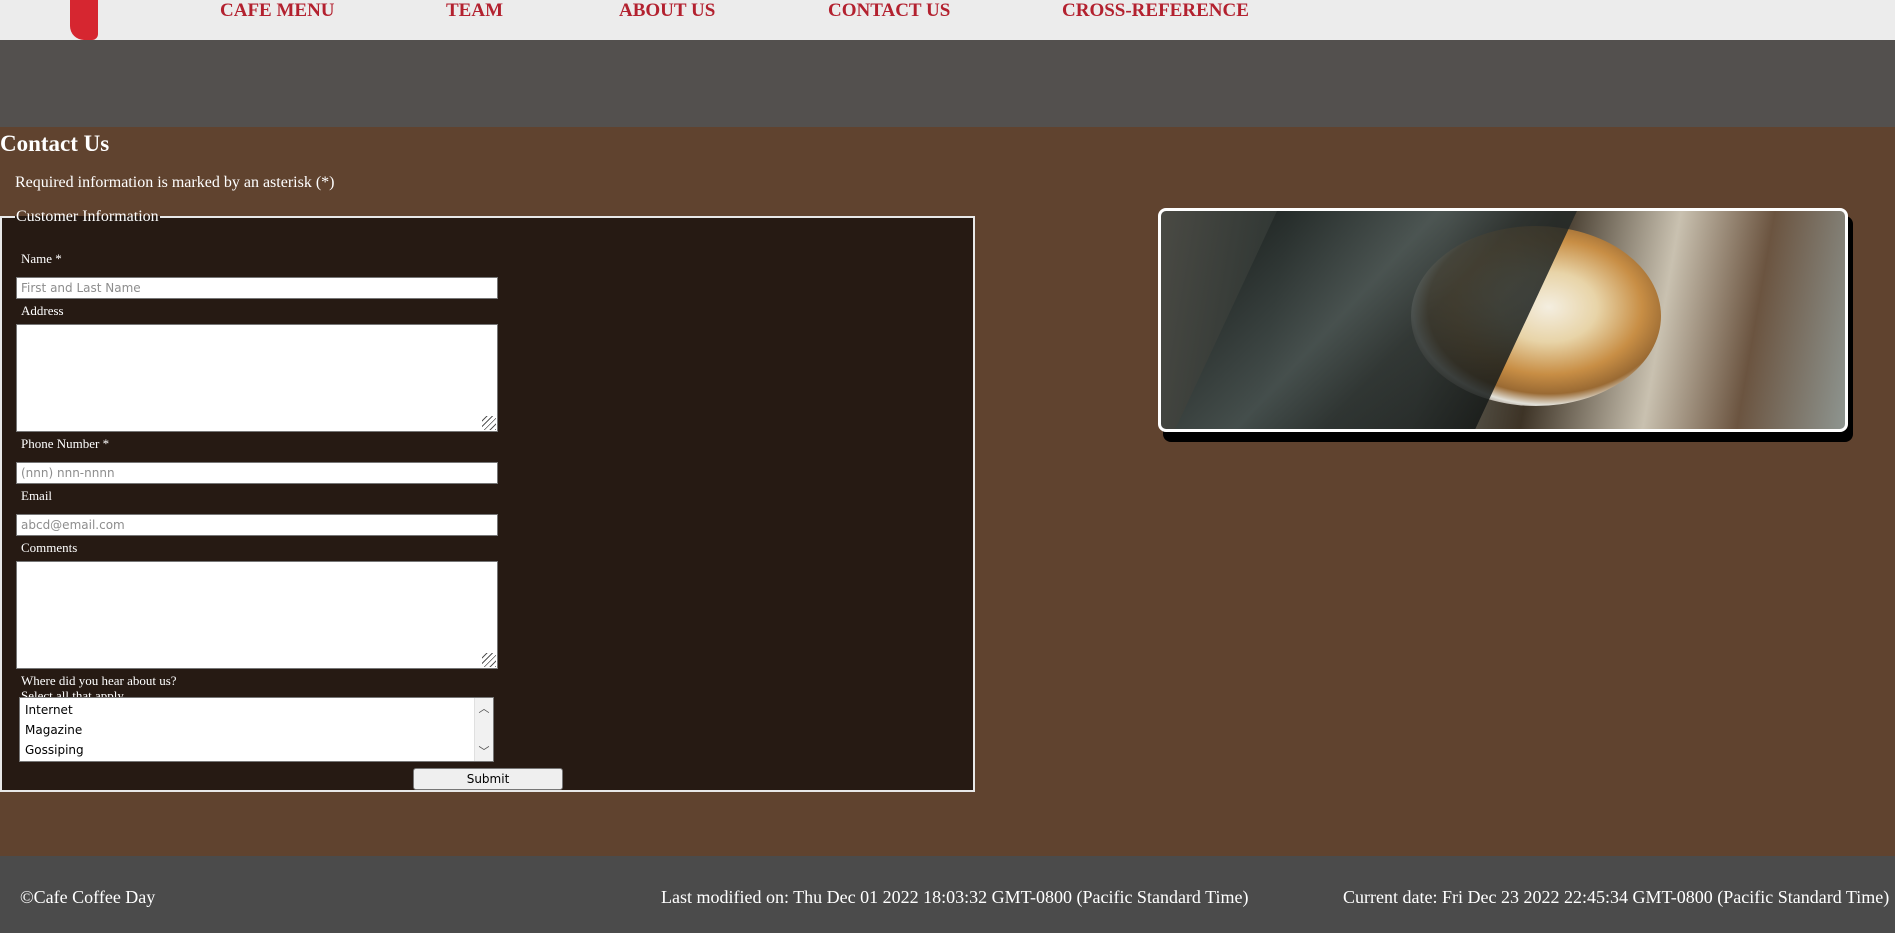  What do you see at coordinates (37, 495) in the screenshot?
I see `email-label: Email` at bounding box center [37, 495].